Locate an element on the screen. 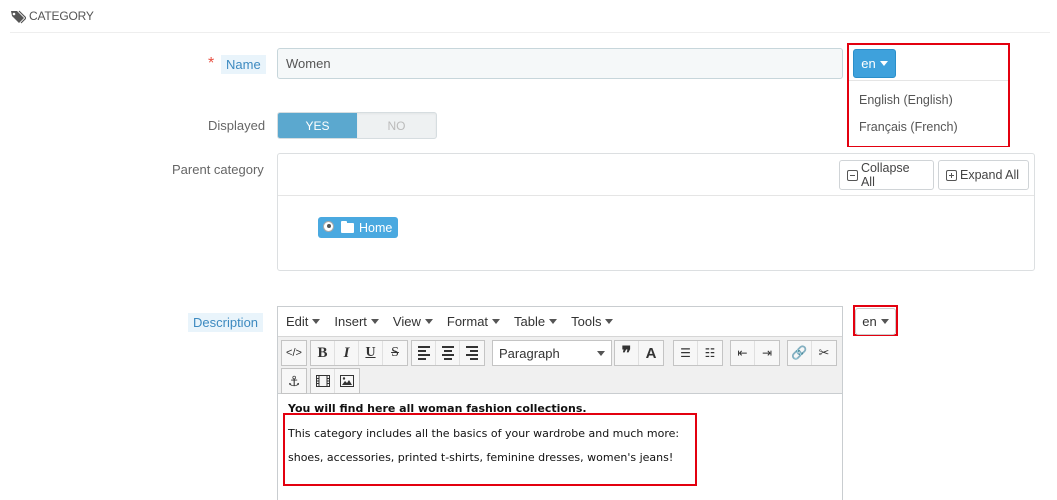 The width and height of the screenshot is (1057, 500). indent-group: ⇤ ⇥ is located at coordinates (755, 353).